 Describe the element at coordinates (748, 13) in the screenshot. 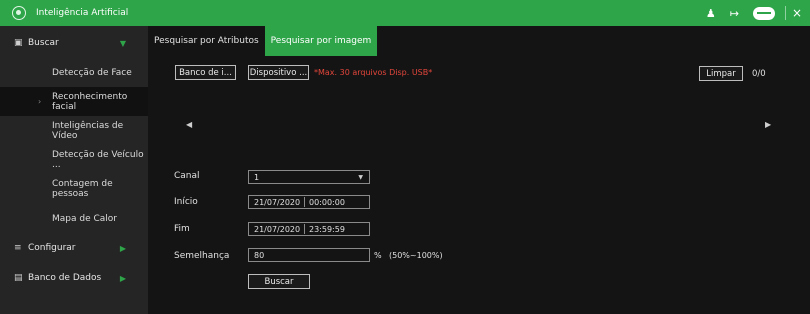

I see `title-bar-actions: ♟ ↦ ×` at that location.